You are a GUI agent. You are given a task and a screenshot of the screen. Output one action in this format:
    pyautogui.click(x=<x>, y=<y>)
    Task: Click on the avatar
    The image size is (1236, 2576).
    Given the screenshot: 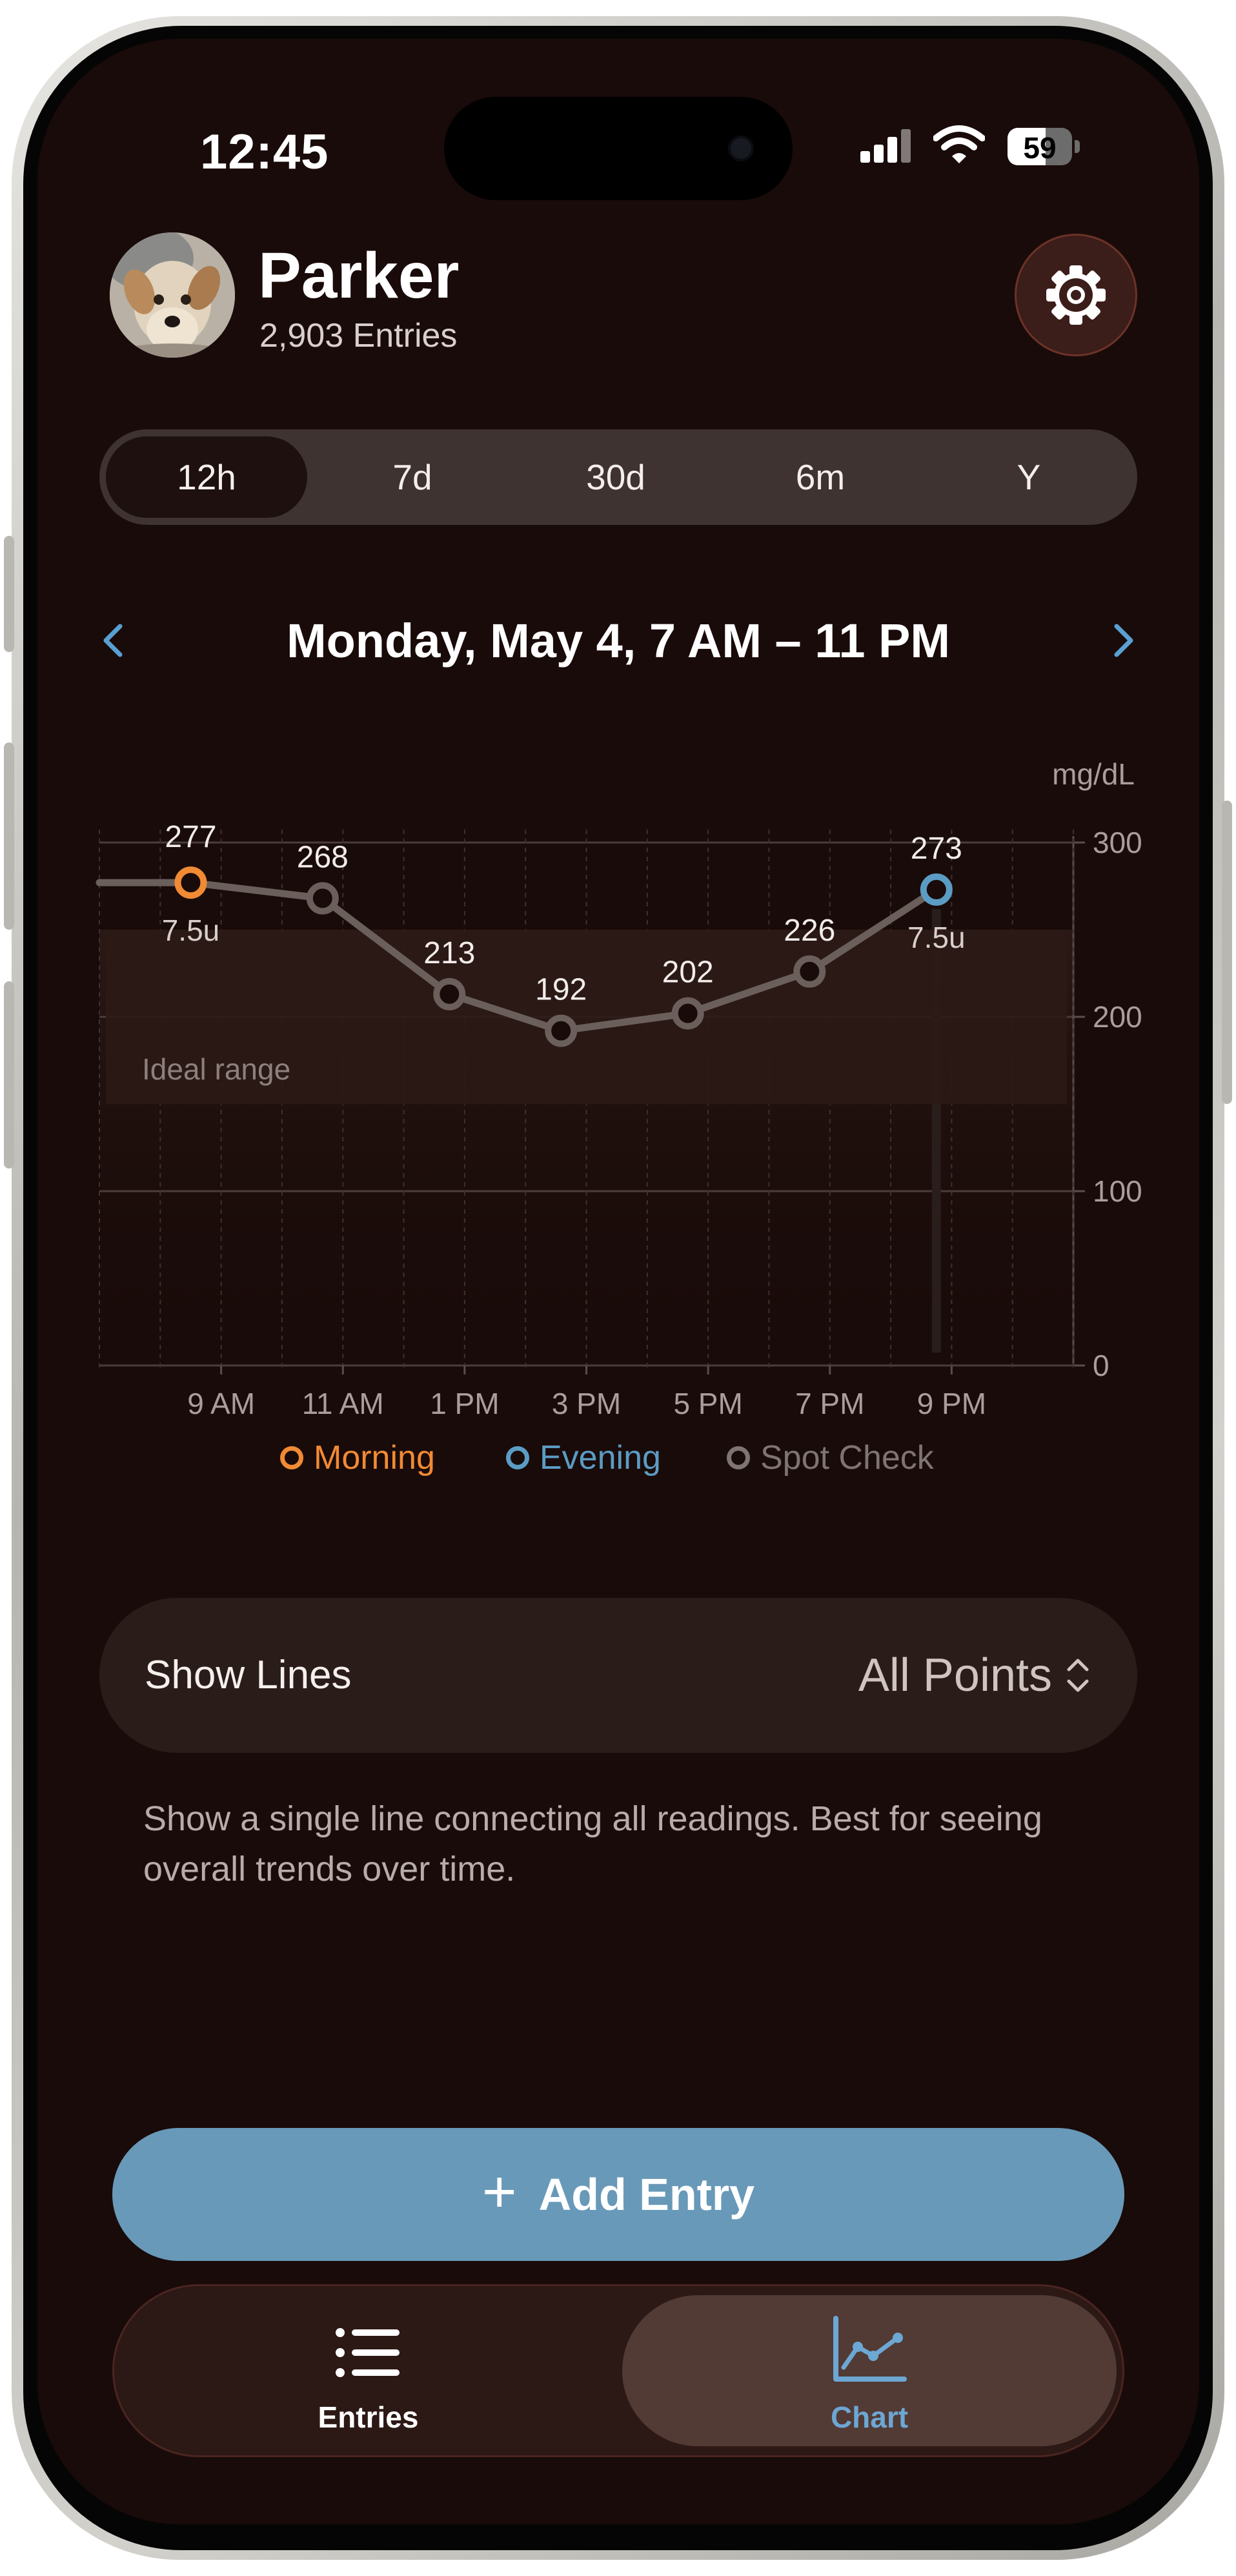 What is the action you would take?
    pyautogui.click(x=172, y=295)
    